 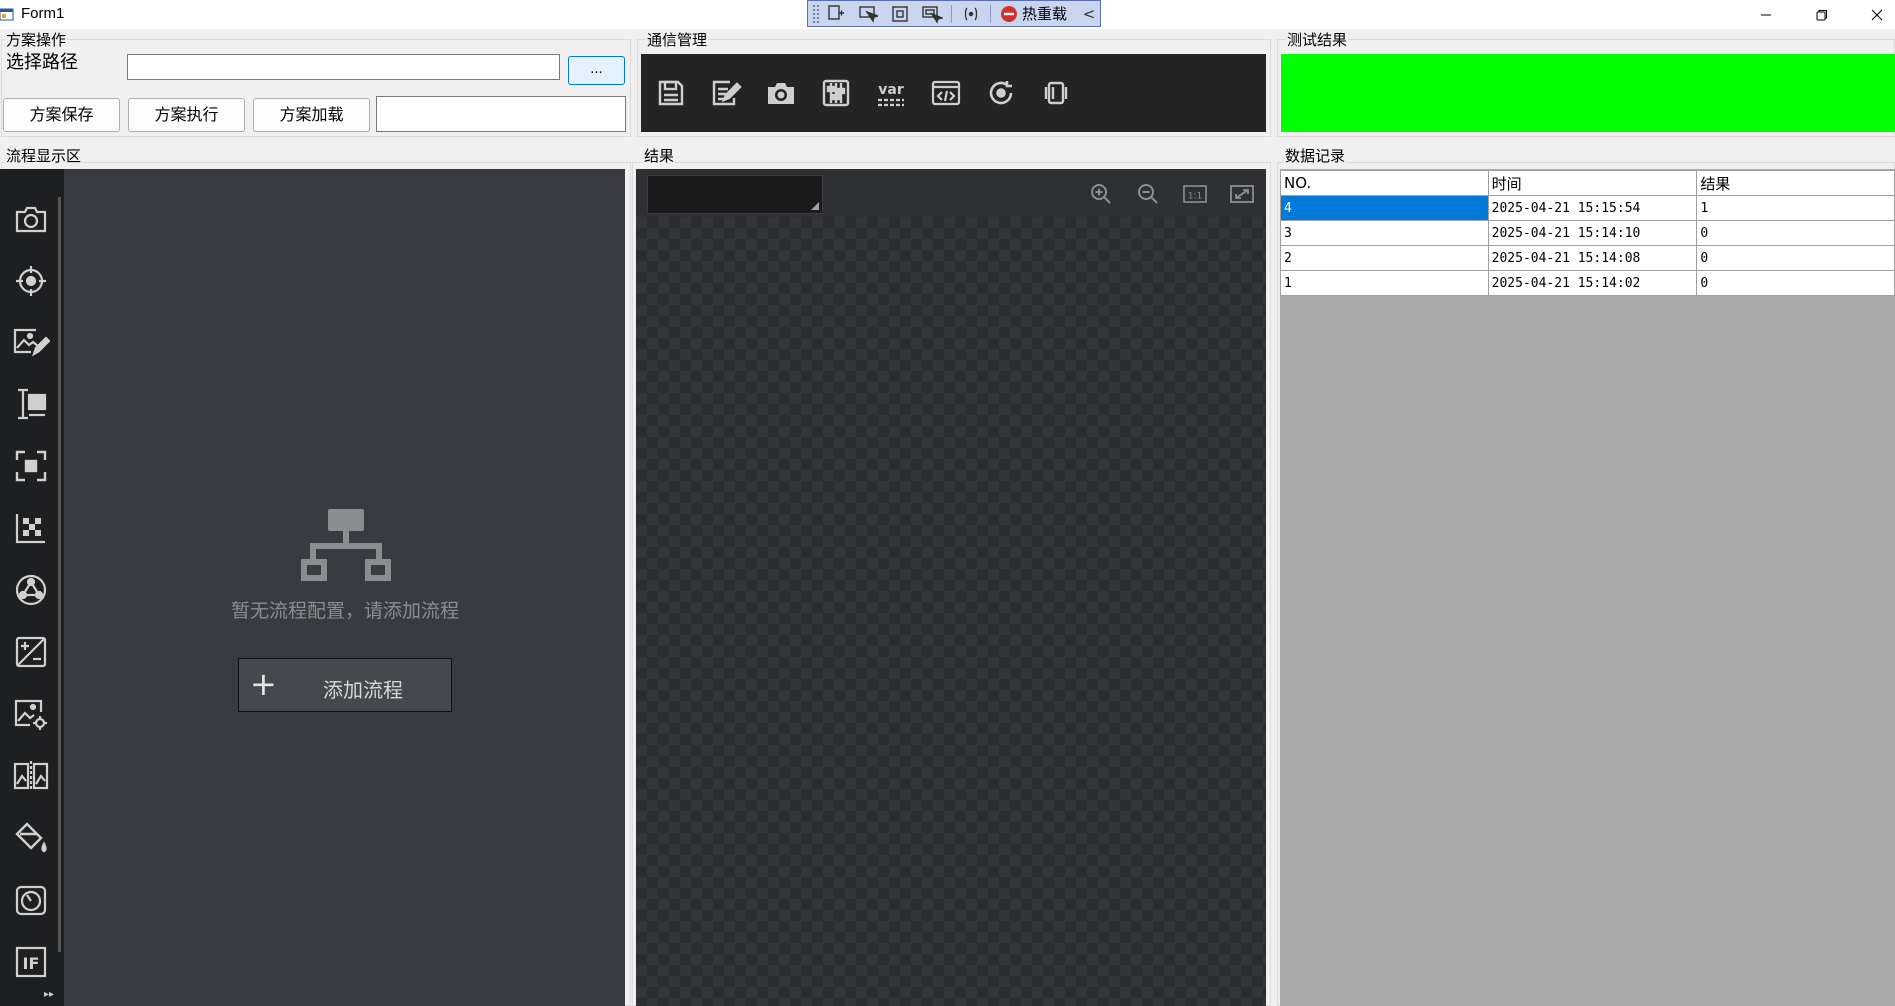 What do you see at coordinates (1148, 194) in the screenshot?
I see `zoom-out-icon` at bounding box center [1148, 194].